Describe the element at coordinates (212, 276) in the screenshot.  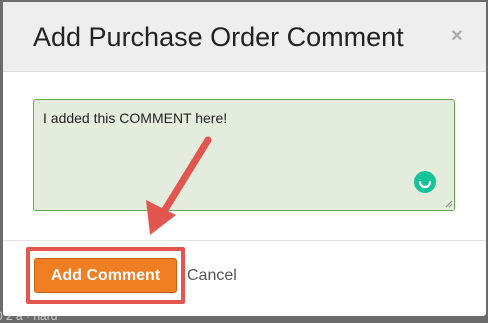
I see `cancel-link: Cancel` at that location.